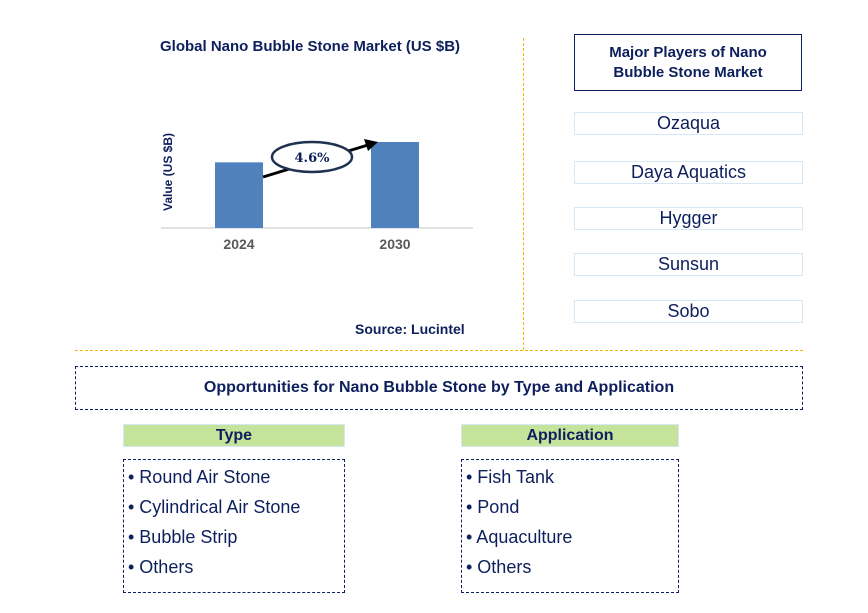  Describe the element at coordinates (688, 172) in the screenshot. I see `player-item: Daya Aquatics` at that location.